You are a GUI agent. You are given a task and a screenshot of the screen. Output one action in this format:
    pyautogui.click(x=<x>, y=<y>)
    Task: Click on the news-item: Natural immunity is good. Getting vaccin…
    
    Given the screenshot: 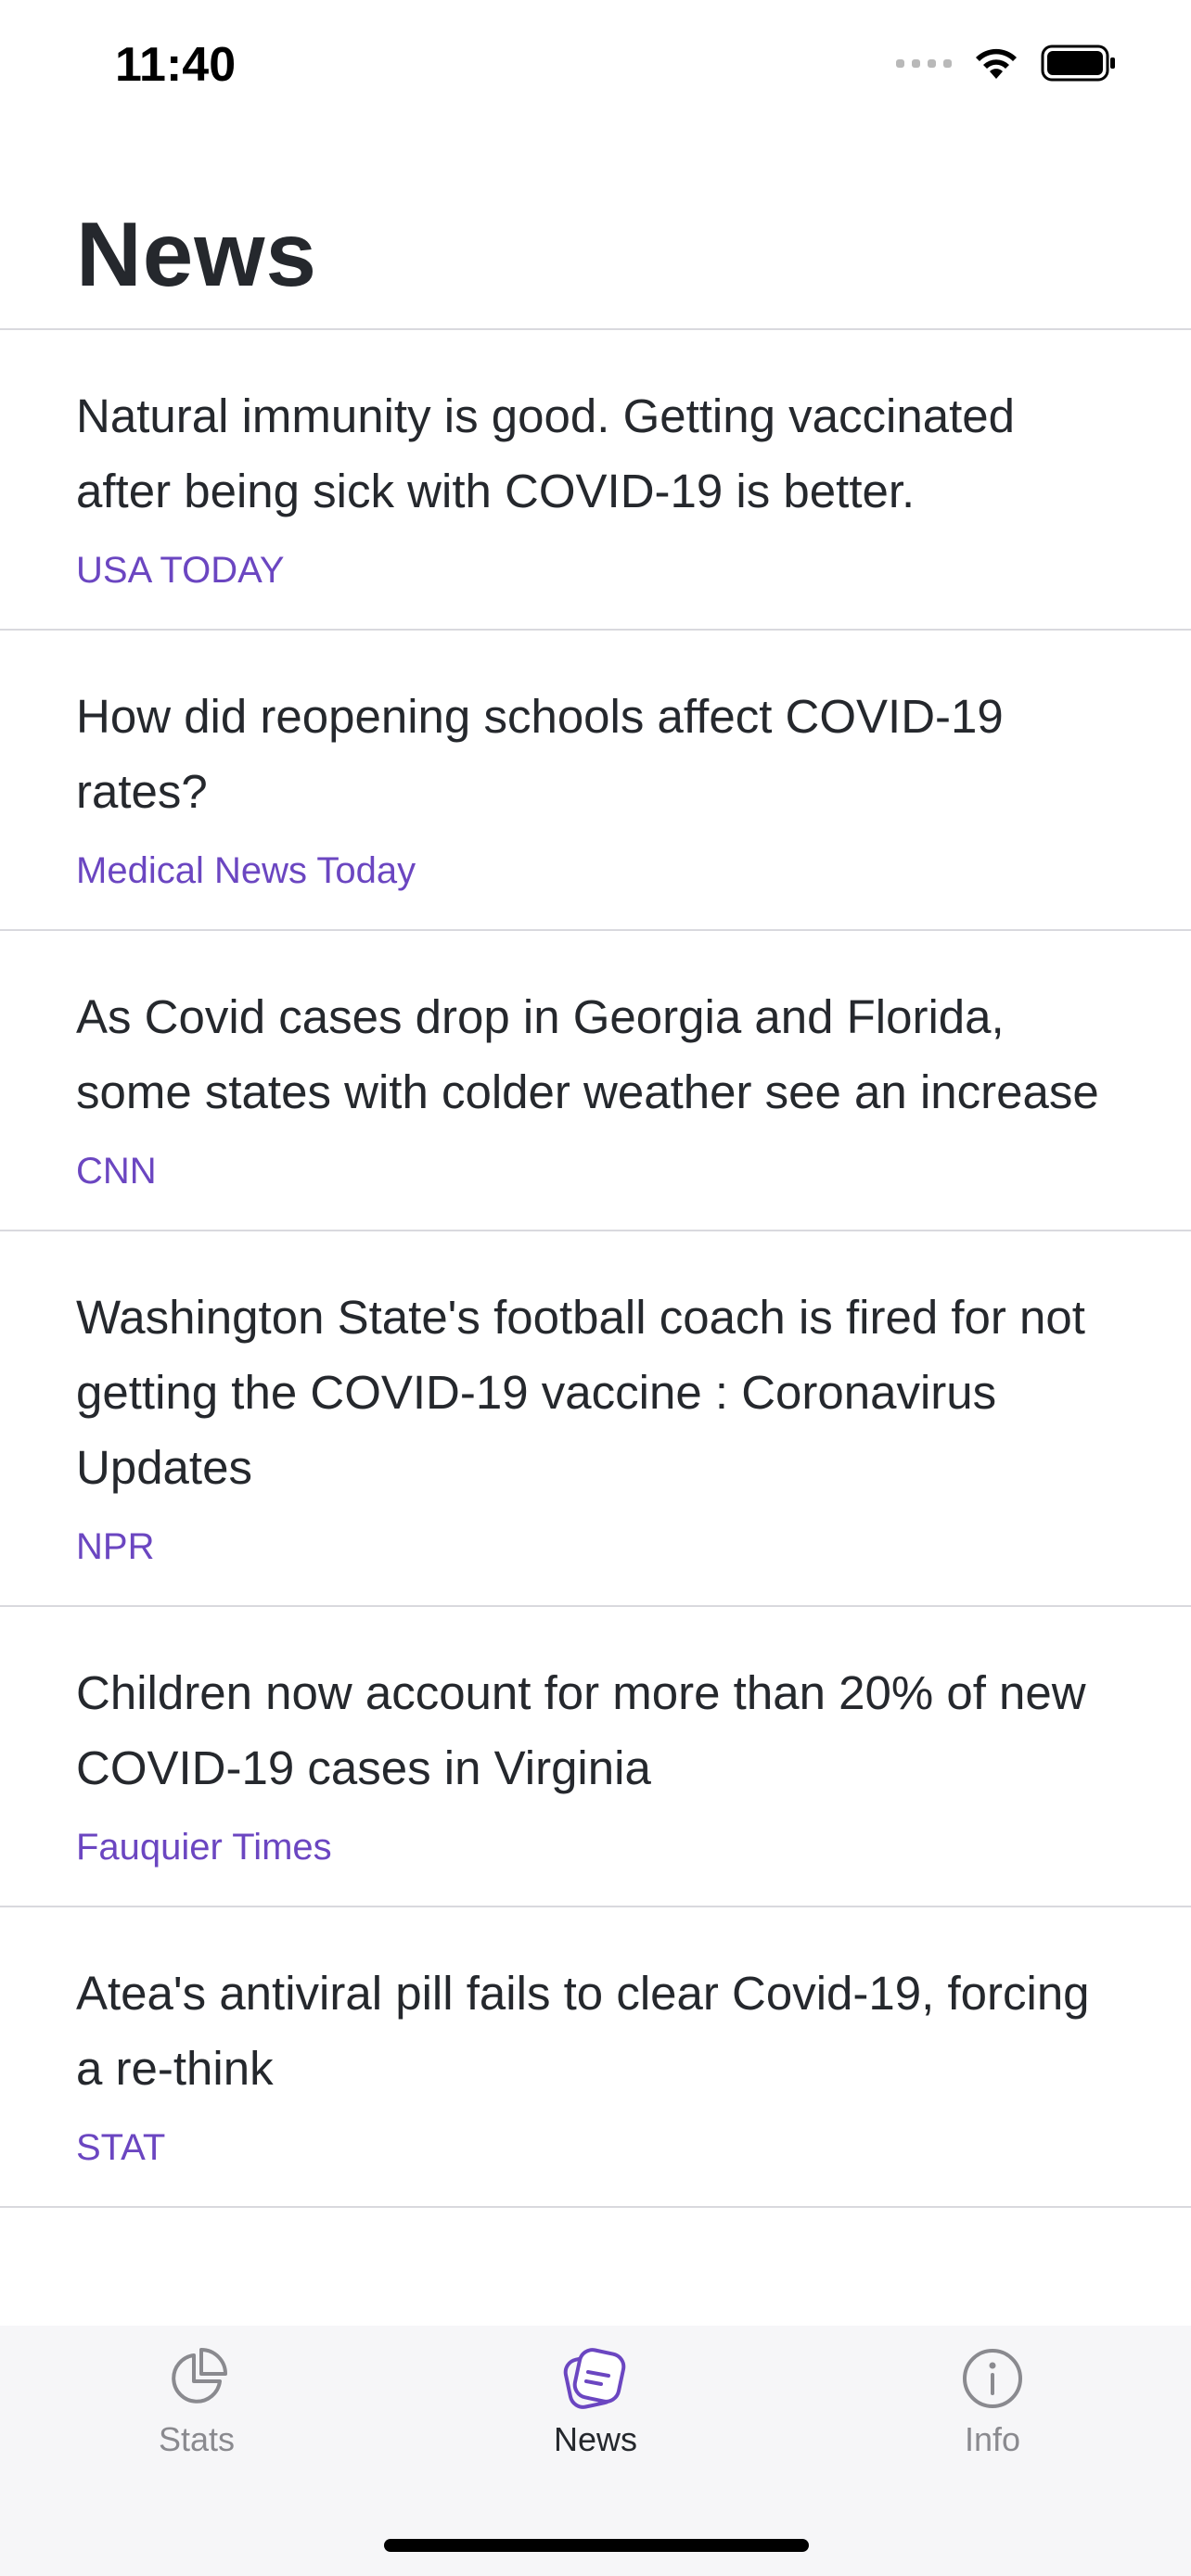 What is the action you would take?
    pyautogui.click(x=595, y=481)
    